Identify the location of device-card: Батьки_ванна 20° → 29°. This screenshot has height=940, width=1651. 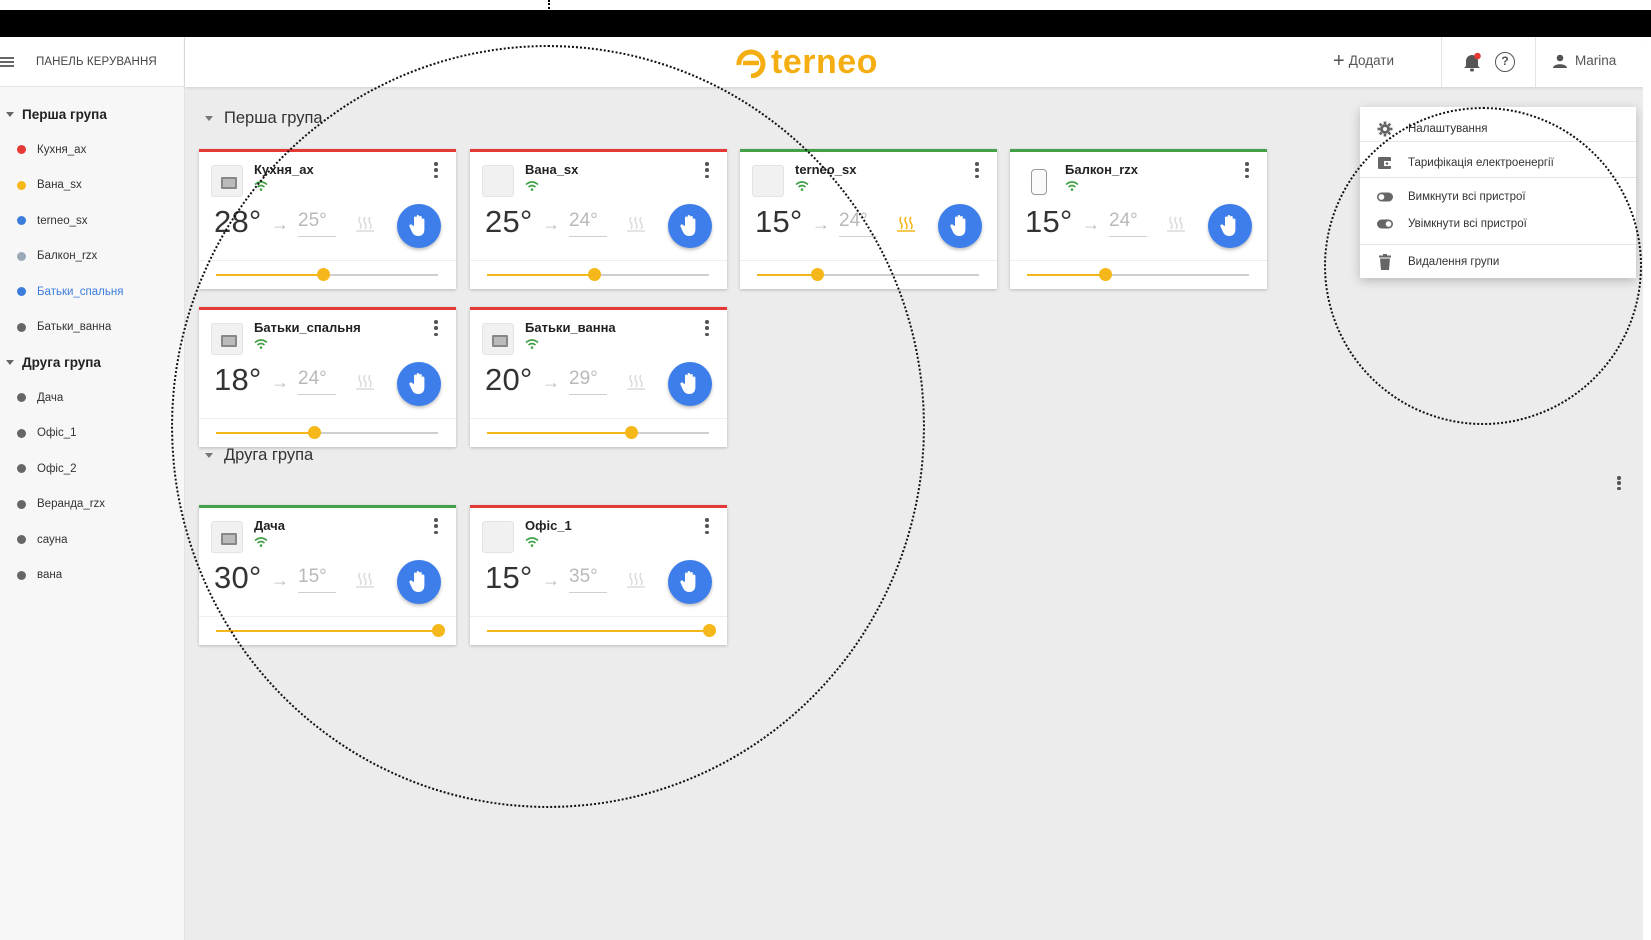
(598, 377).